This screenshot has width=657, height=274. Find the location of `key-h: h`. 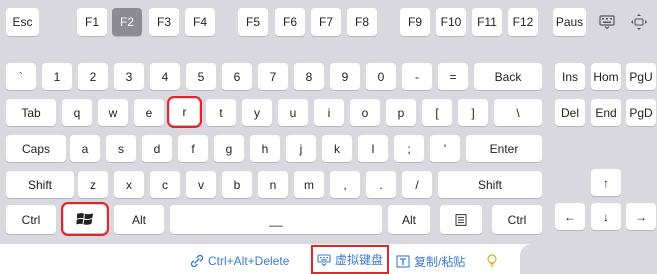

key-h: h is located at coordinates (265, 148).